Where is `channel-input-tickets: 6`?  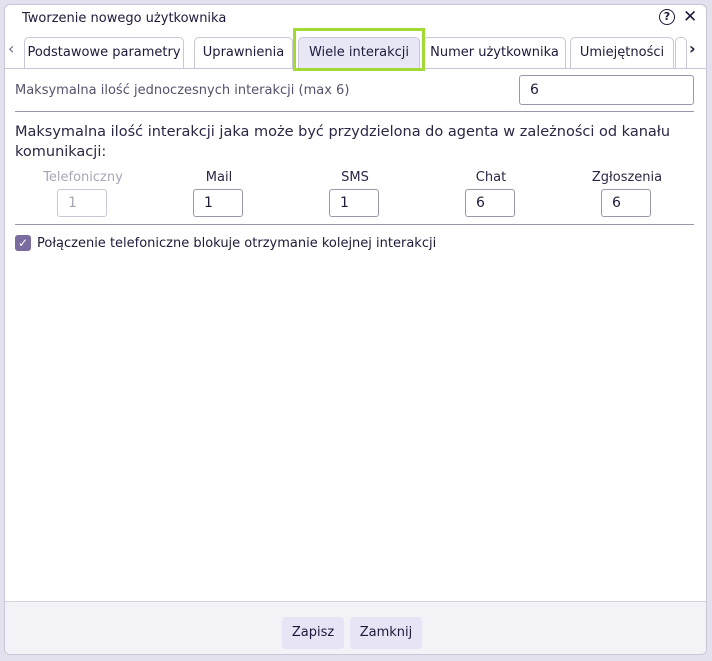
channel-input-tickets: 6 is located at coordinates (626, 203).